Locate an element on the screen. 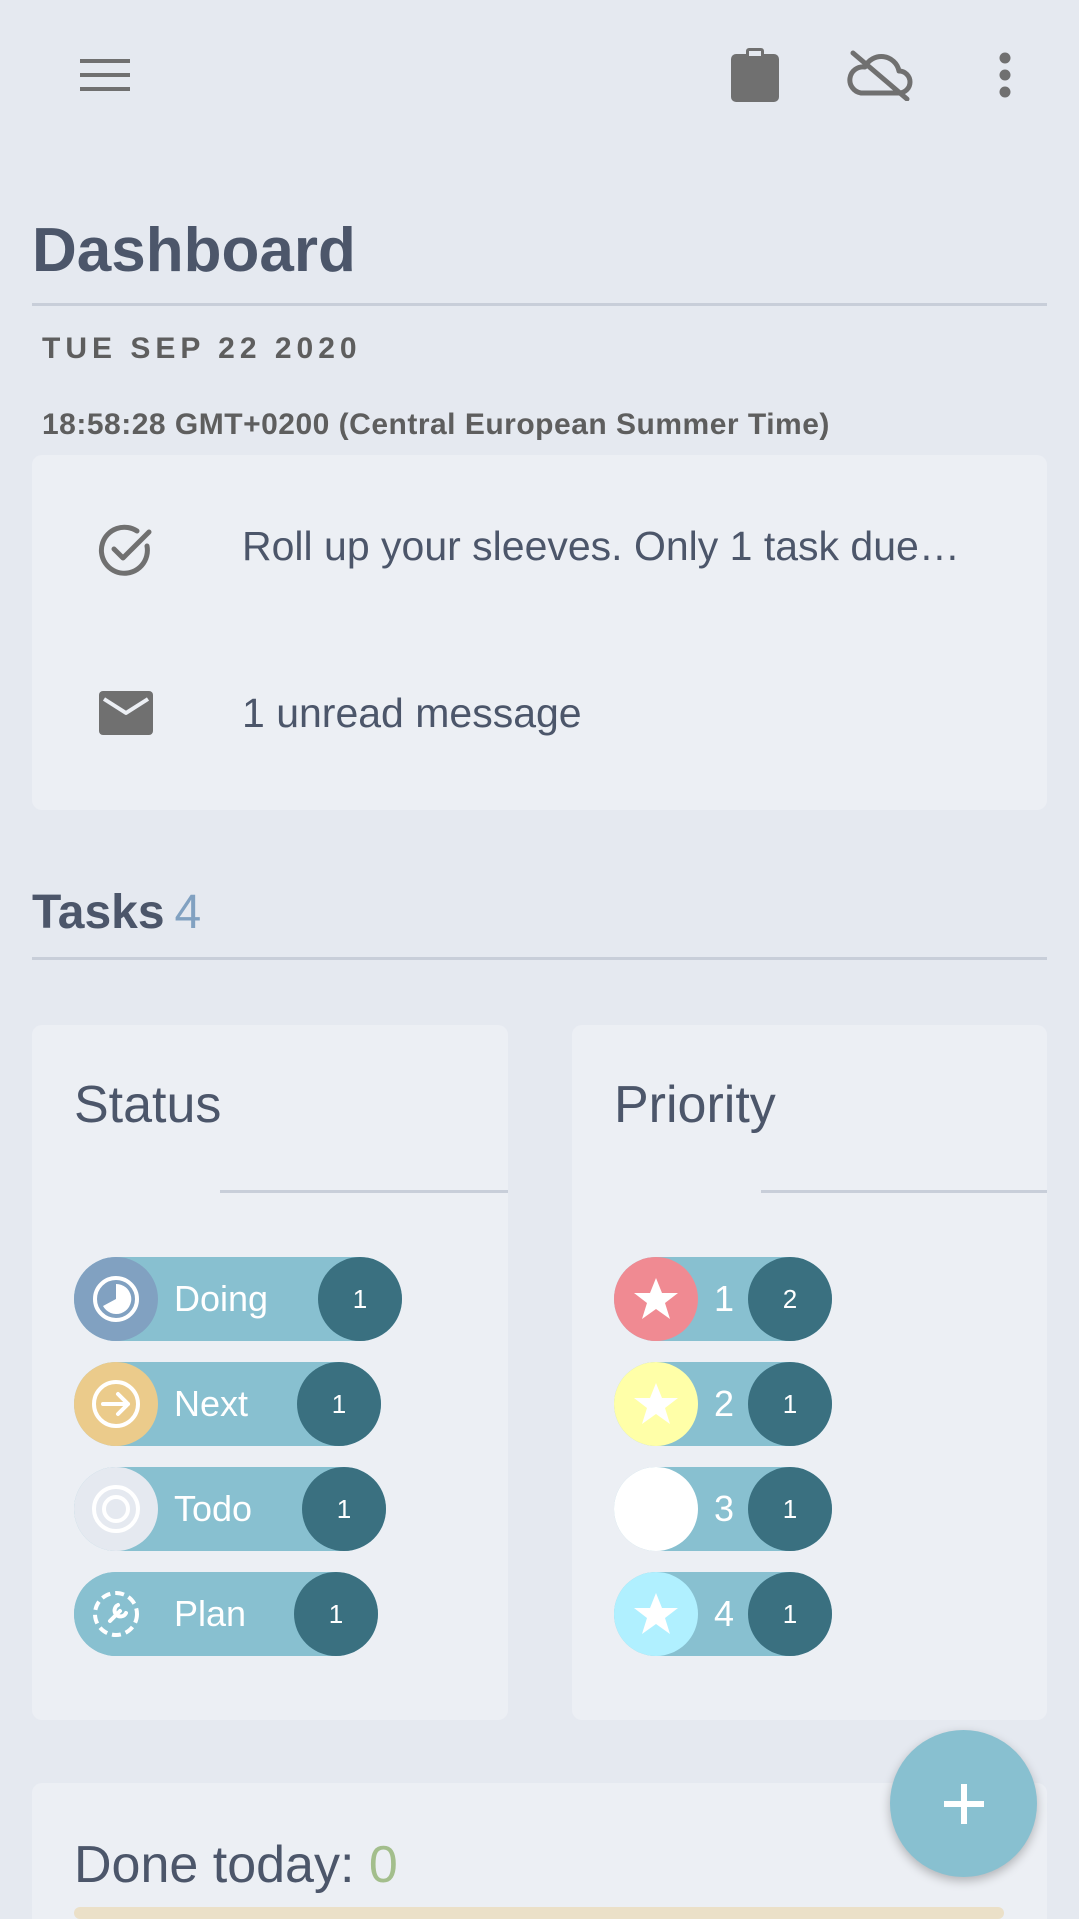 The width and height of the screenshot is (1079, 1919). next-arrow-icon is located at coordinates (116, 1404).